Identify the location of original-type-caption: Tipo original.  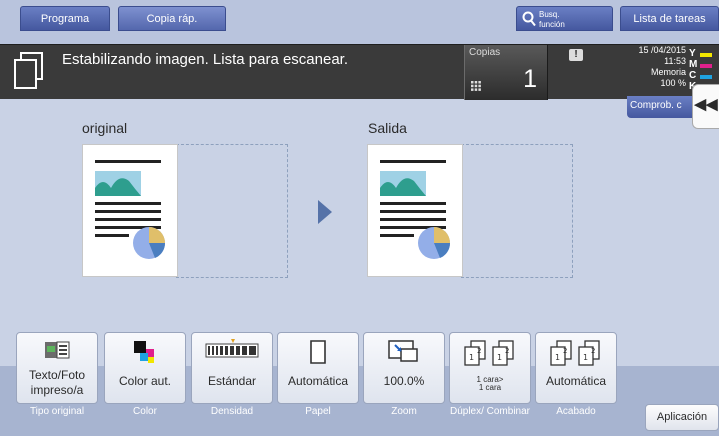
(57, 411).